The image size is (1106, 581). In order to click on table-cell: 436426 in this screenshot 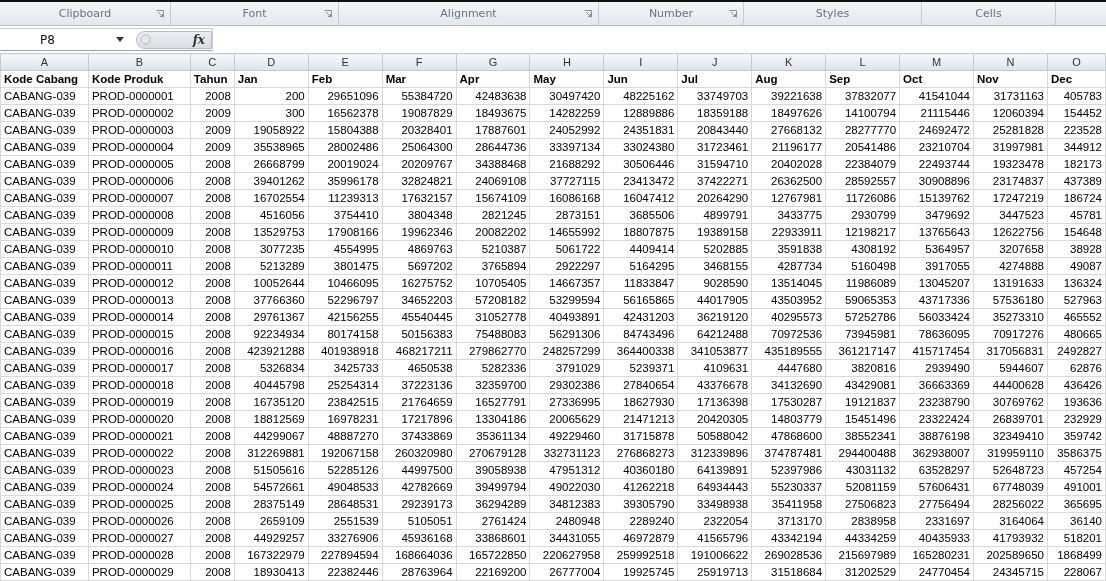, I will do `click(1076, 385)`.